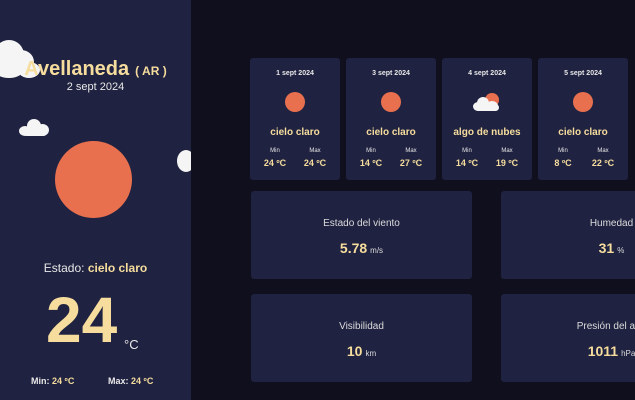 This screenshot has height=400, width=635. What do you see at coordinates (131, 344) in the screenshot?
I see `temperature-unit: °C` at bounding box center [131, 344].